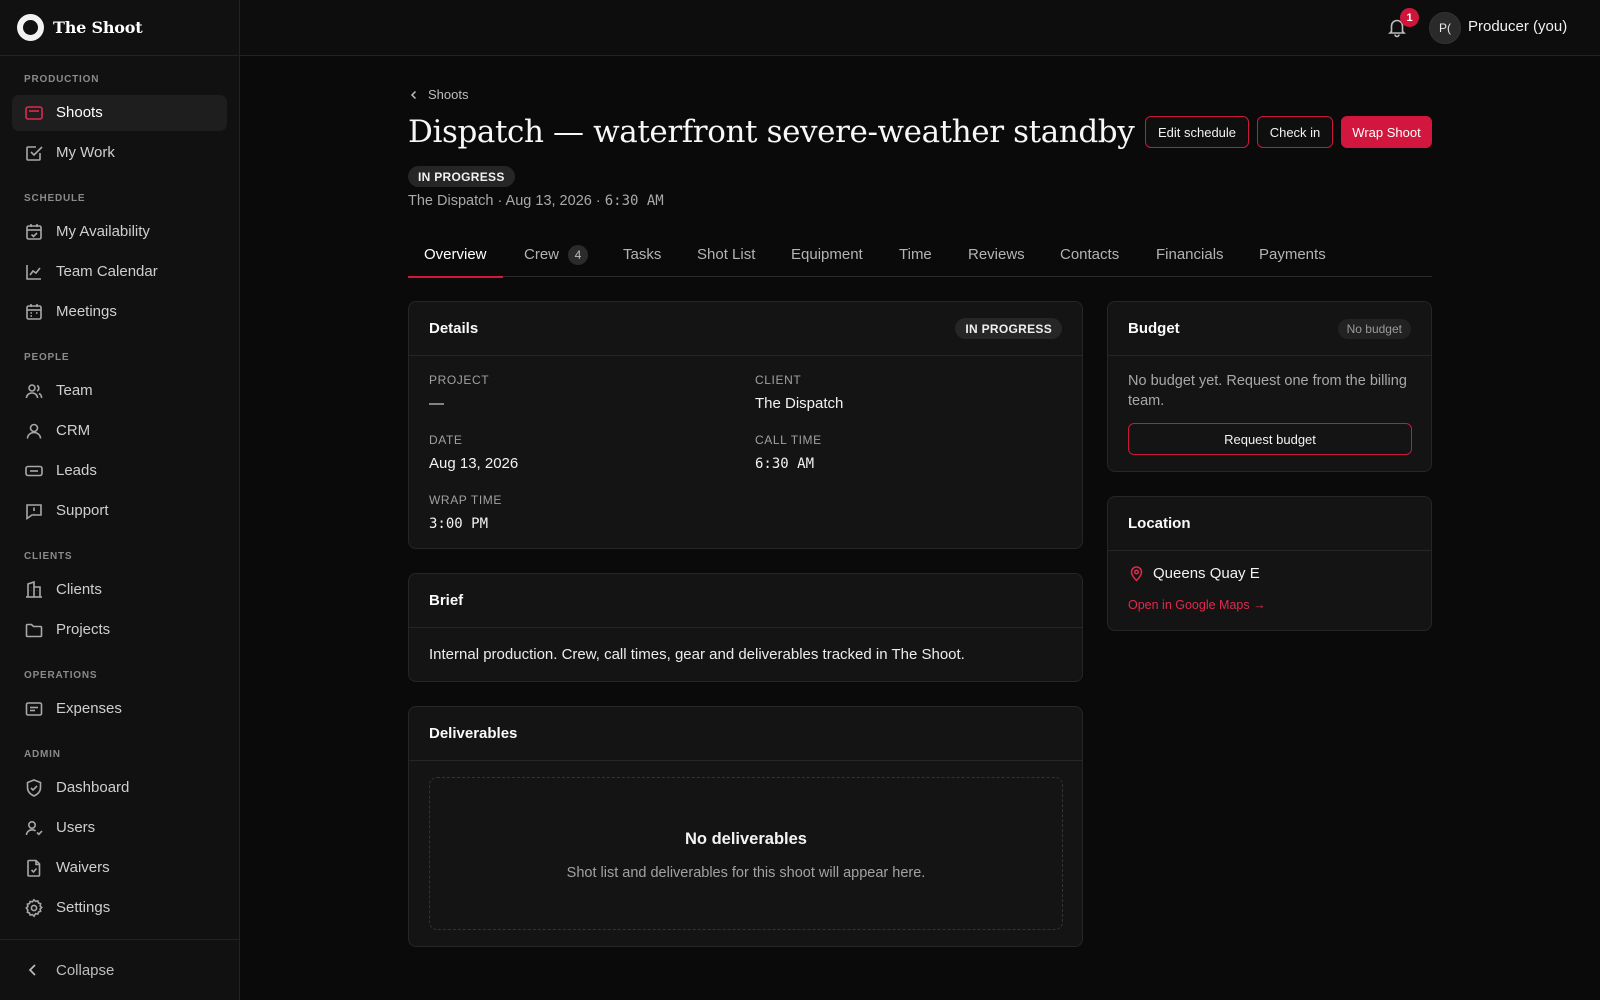 This screenshot has height=1000, width=1600. I want to click on calendar-icon, so click(34, 312).